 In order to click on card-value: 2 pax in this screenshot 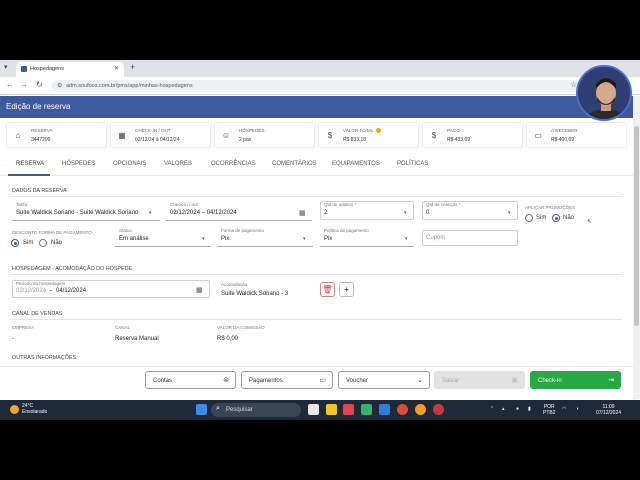, I will do `click(245, 140)`.